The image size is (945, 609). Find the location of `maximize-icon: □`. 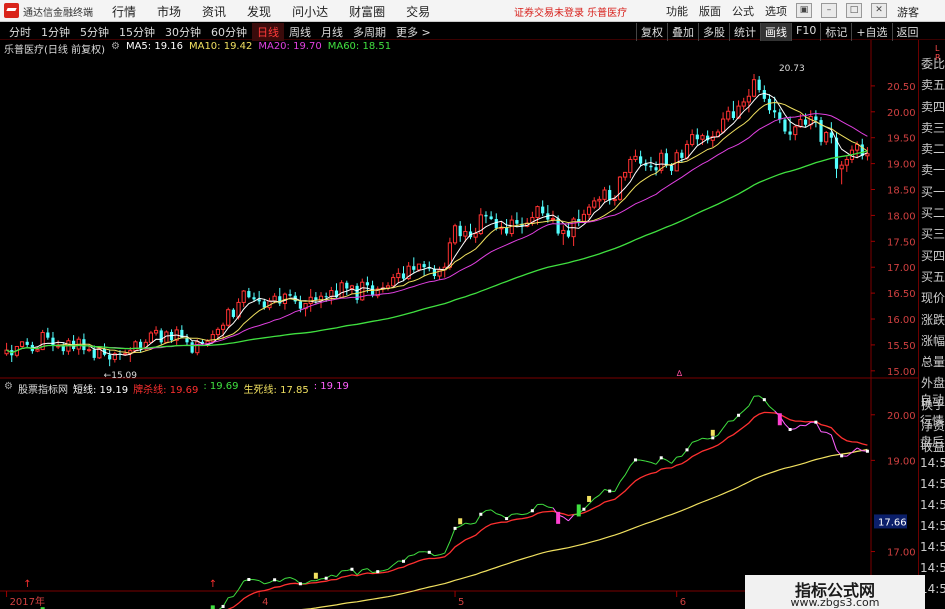

maximize-icon: □ is located at coordinates (854, 10).